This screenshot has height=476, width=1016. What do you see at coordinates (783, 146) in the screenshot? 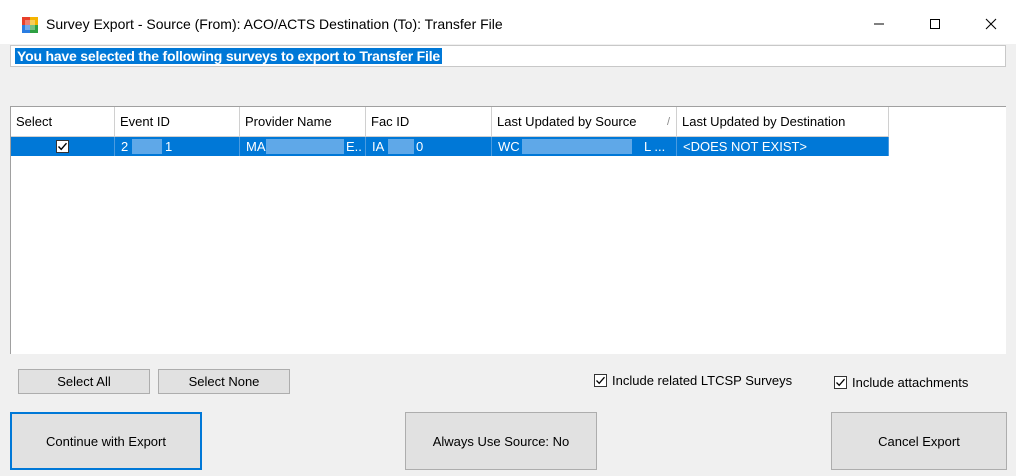
I see `last-updated-destination-cell: <DOES NOT EXIST>` at bounding box center [783, 146].